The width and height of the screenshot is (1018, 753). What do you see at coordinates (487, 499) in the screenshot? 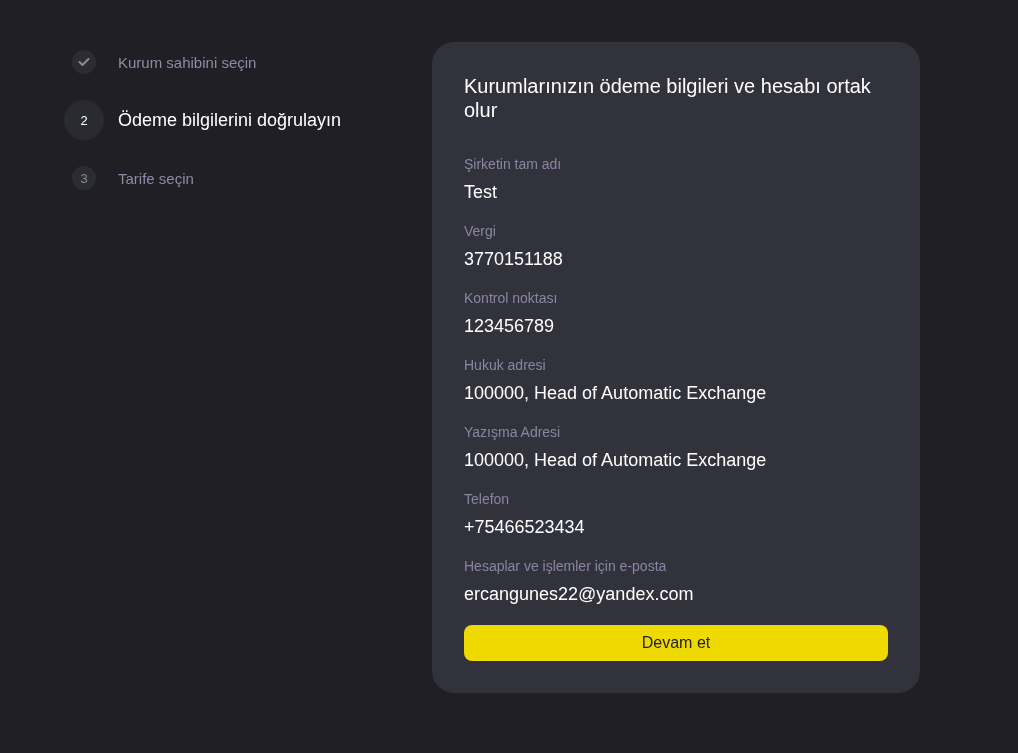
I see `field-label: Telefon` at bounding box center [487, 499].